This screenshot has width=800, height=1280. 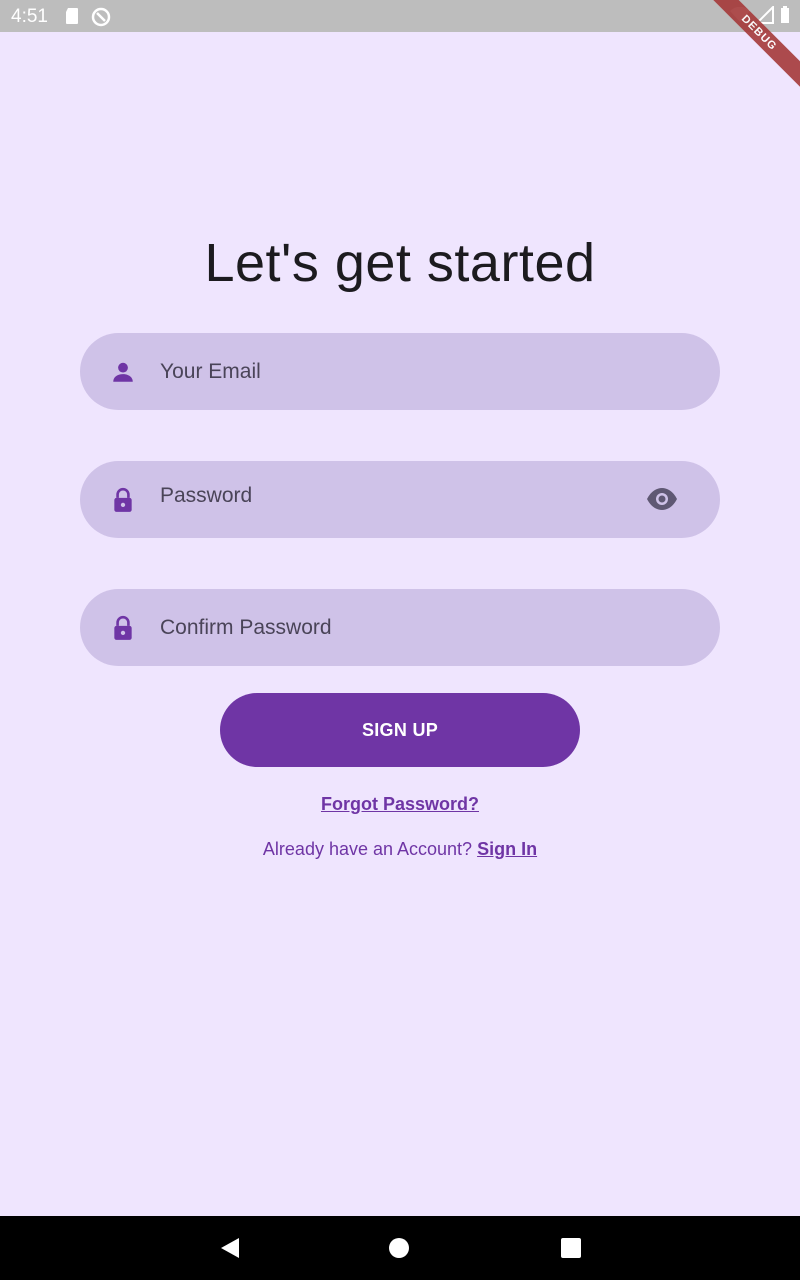 I want to click on navigation-bar, so click(x=400, y=1248).